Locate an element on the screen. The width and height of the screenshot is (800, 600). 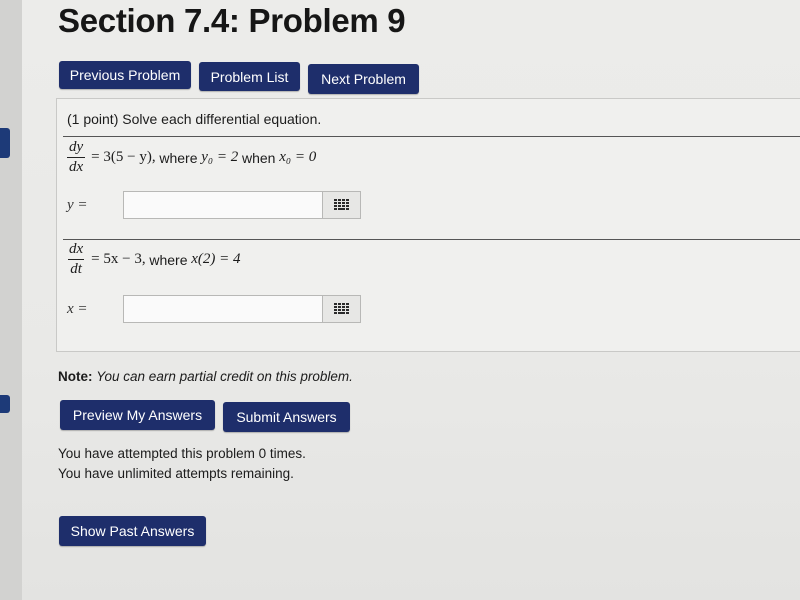
equation-rhs: = 3(5 − y), is located at coordinates (123, 157).